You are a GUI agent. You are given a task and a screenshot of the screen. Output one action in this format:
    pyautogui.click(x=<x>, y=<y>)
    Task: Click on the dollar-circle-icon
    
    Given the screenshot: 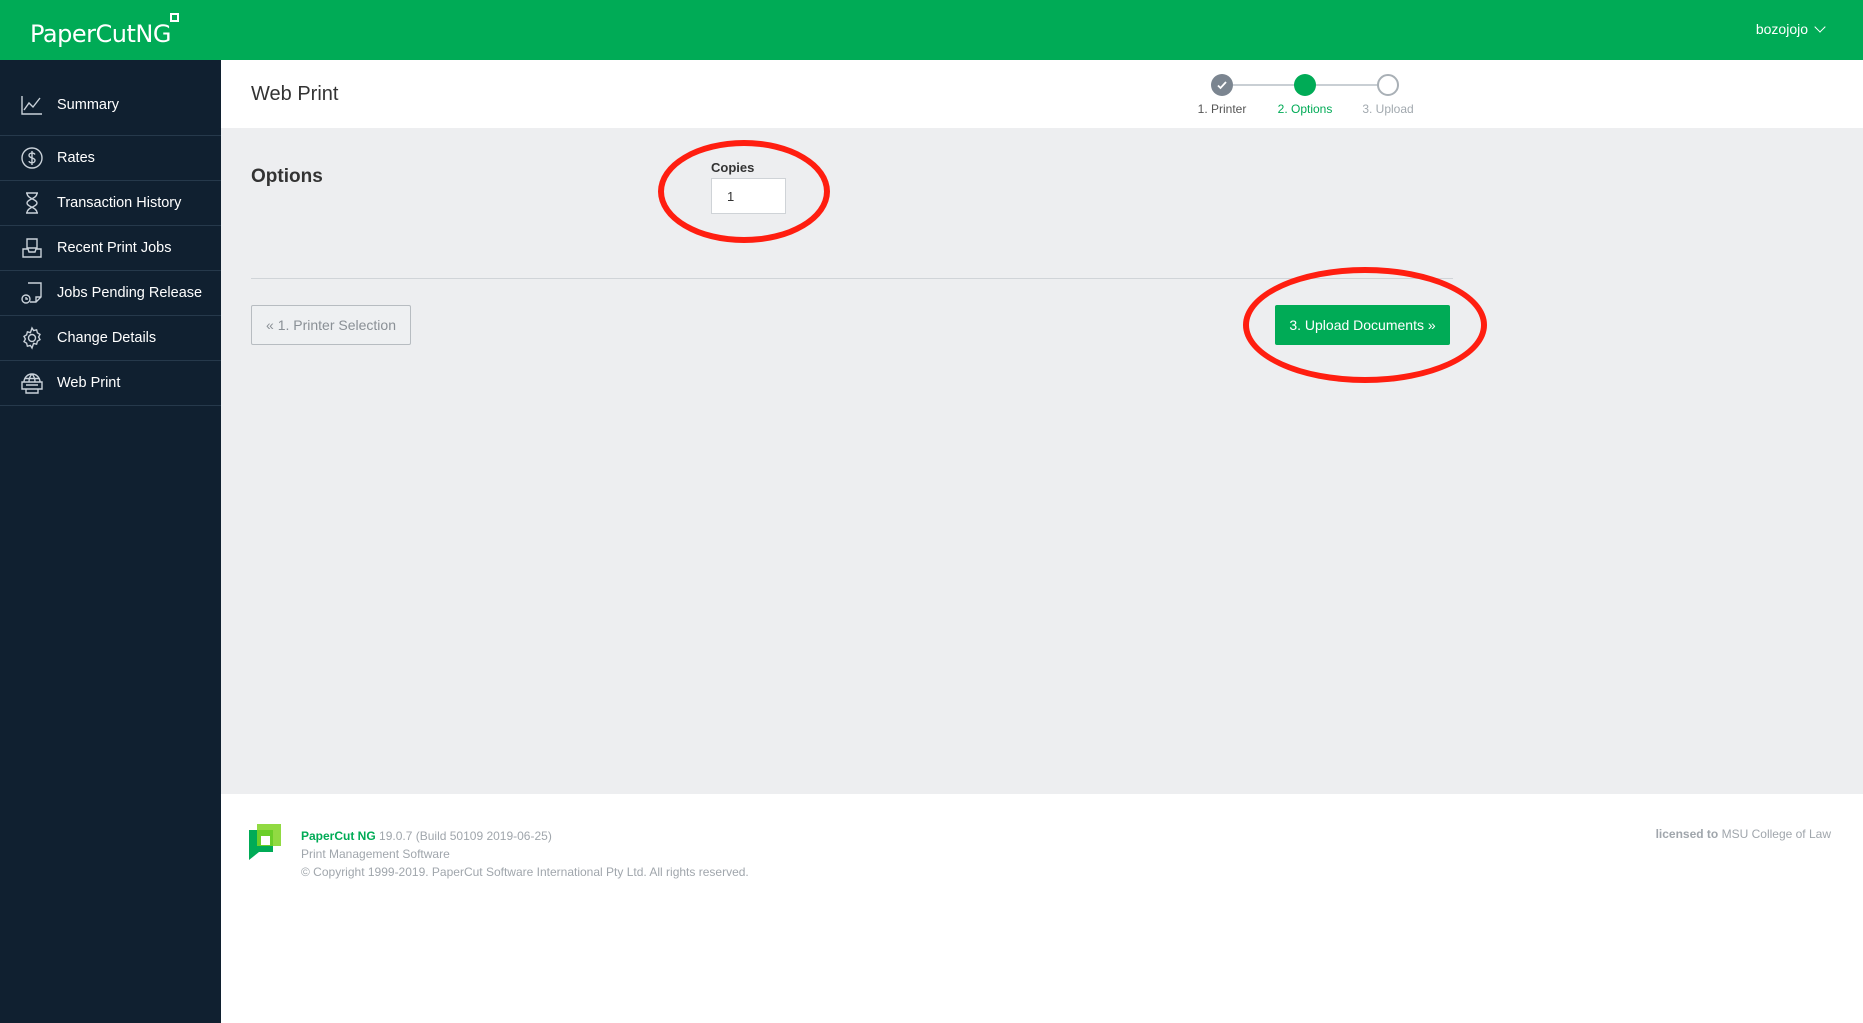 What is the action you would take?
    pyautogui.click(x=32, y=158)
    